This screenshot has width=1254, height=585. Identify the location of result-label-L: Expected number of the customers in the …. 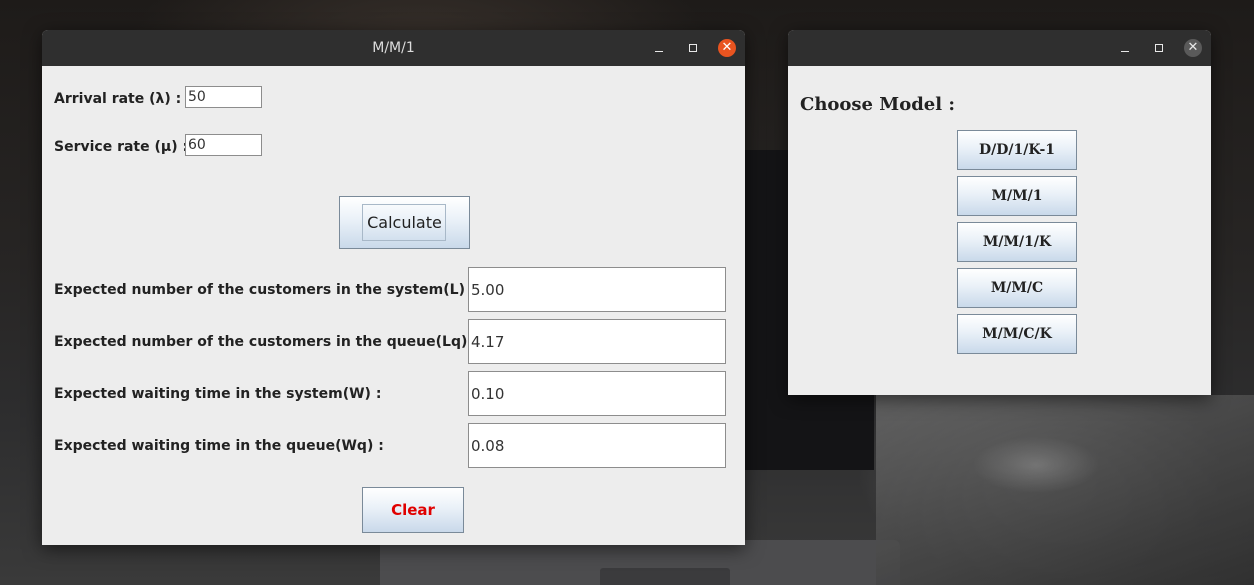
(265, 290).